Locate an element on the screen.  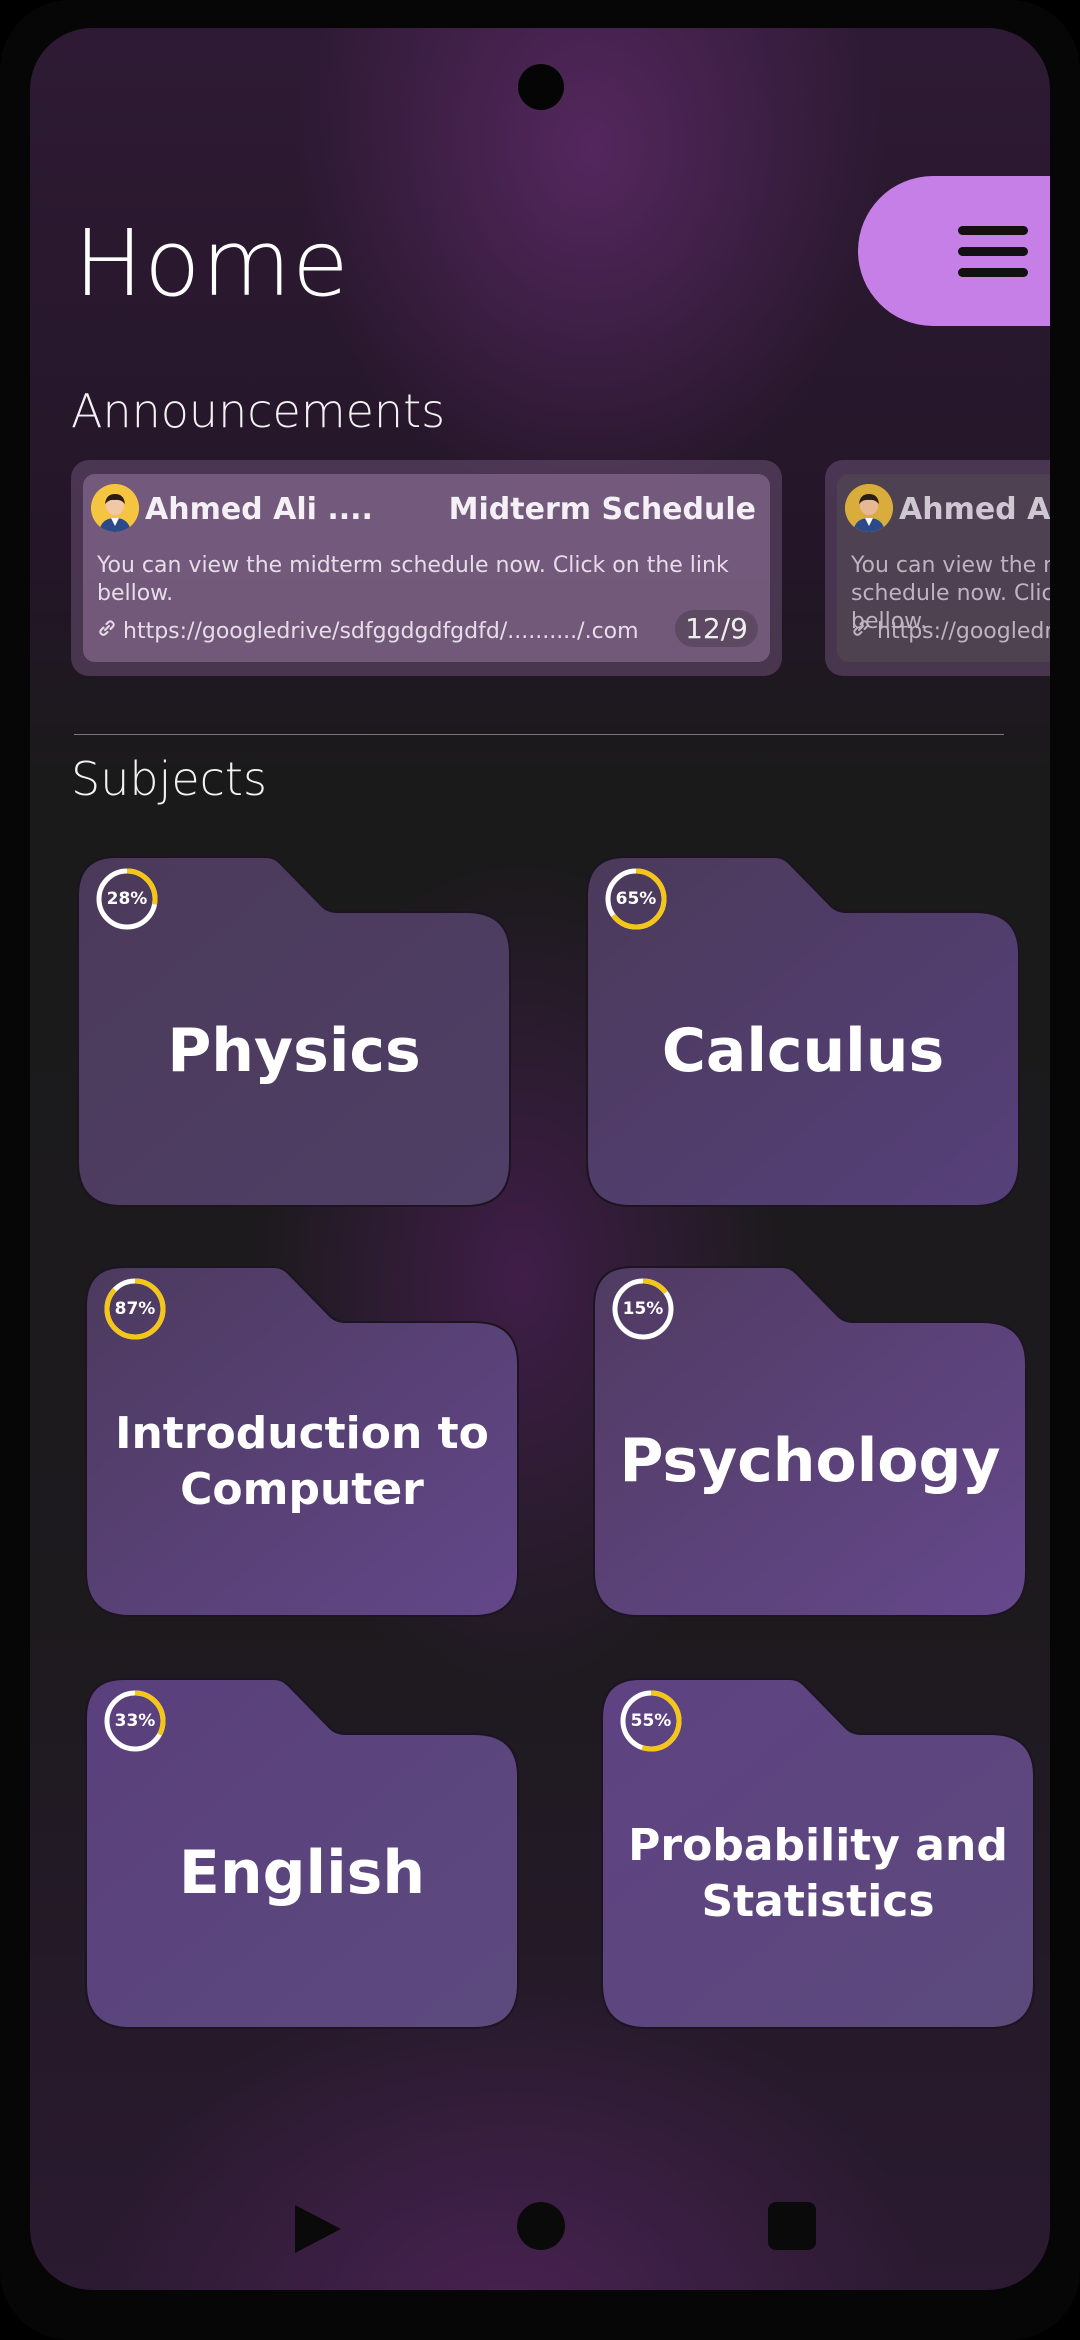
subject-folder-card: 28% Physics is located at coordinates (294, 1032).